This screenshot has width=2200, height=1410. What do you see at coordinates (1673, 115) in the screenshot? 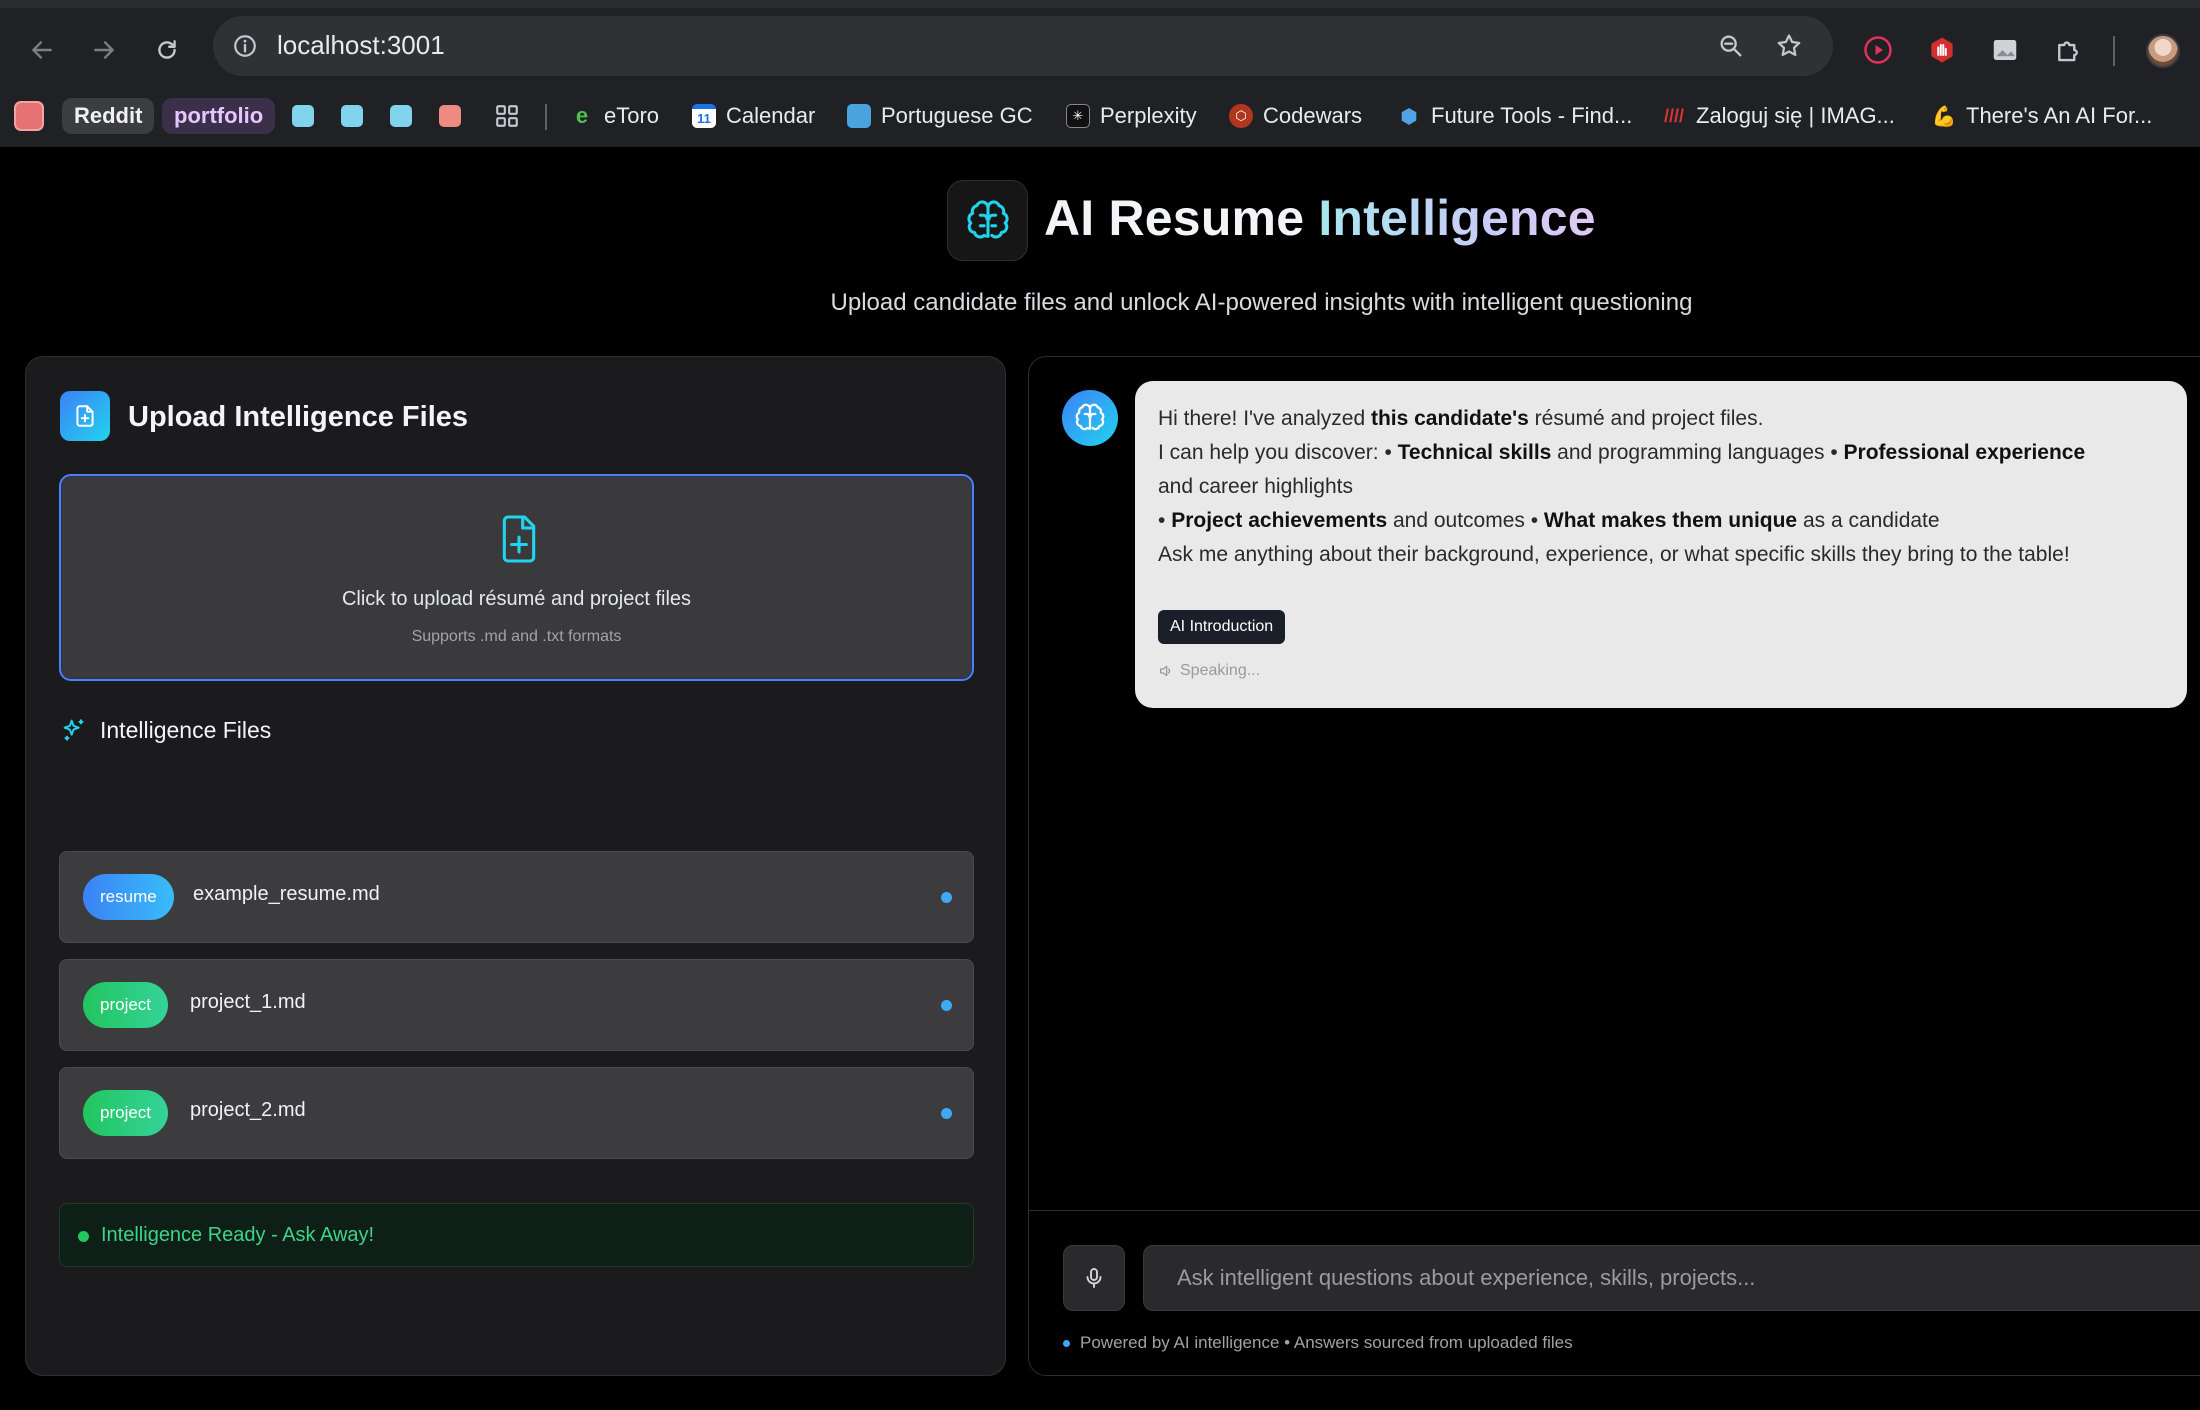
I see `imag-icon: ////` at bounding box center [1673, 115].